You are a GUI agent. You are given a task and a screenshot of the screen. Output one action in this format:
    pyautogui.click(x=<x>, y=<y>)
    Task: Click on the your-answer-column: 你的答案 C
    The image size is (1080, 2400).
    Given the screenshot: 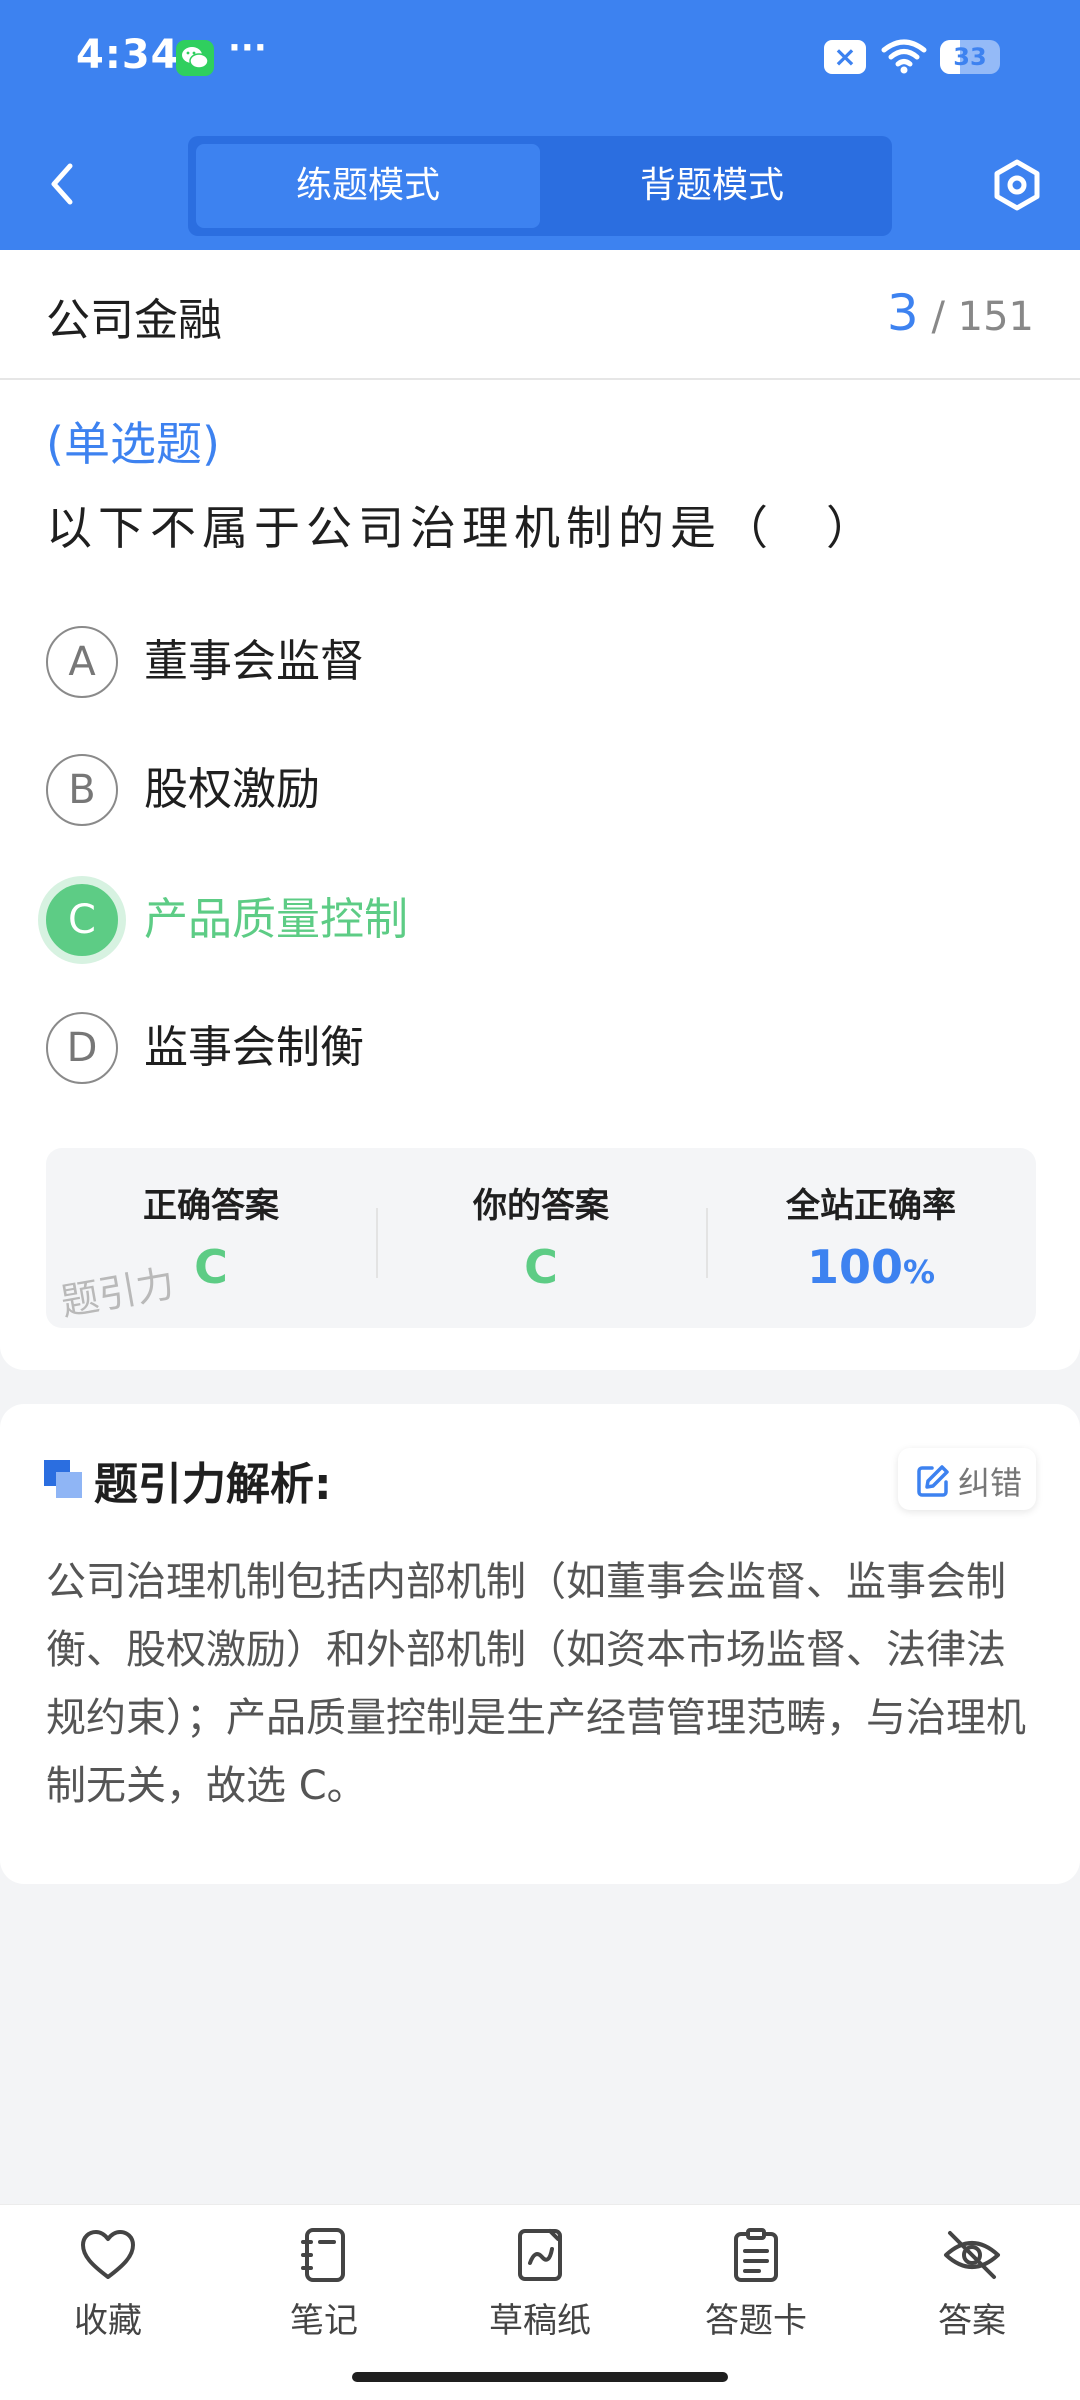 What is the action you would take?
    pyautogui.click(x=541, y=1238)
    